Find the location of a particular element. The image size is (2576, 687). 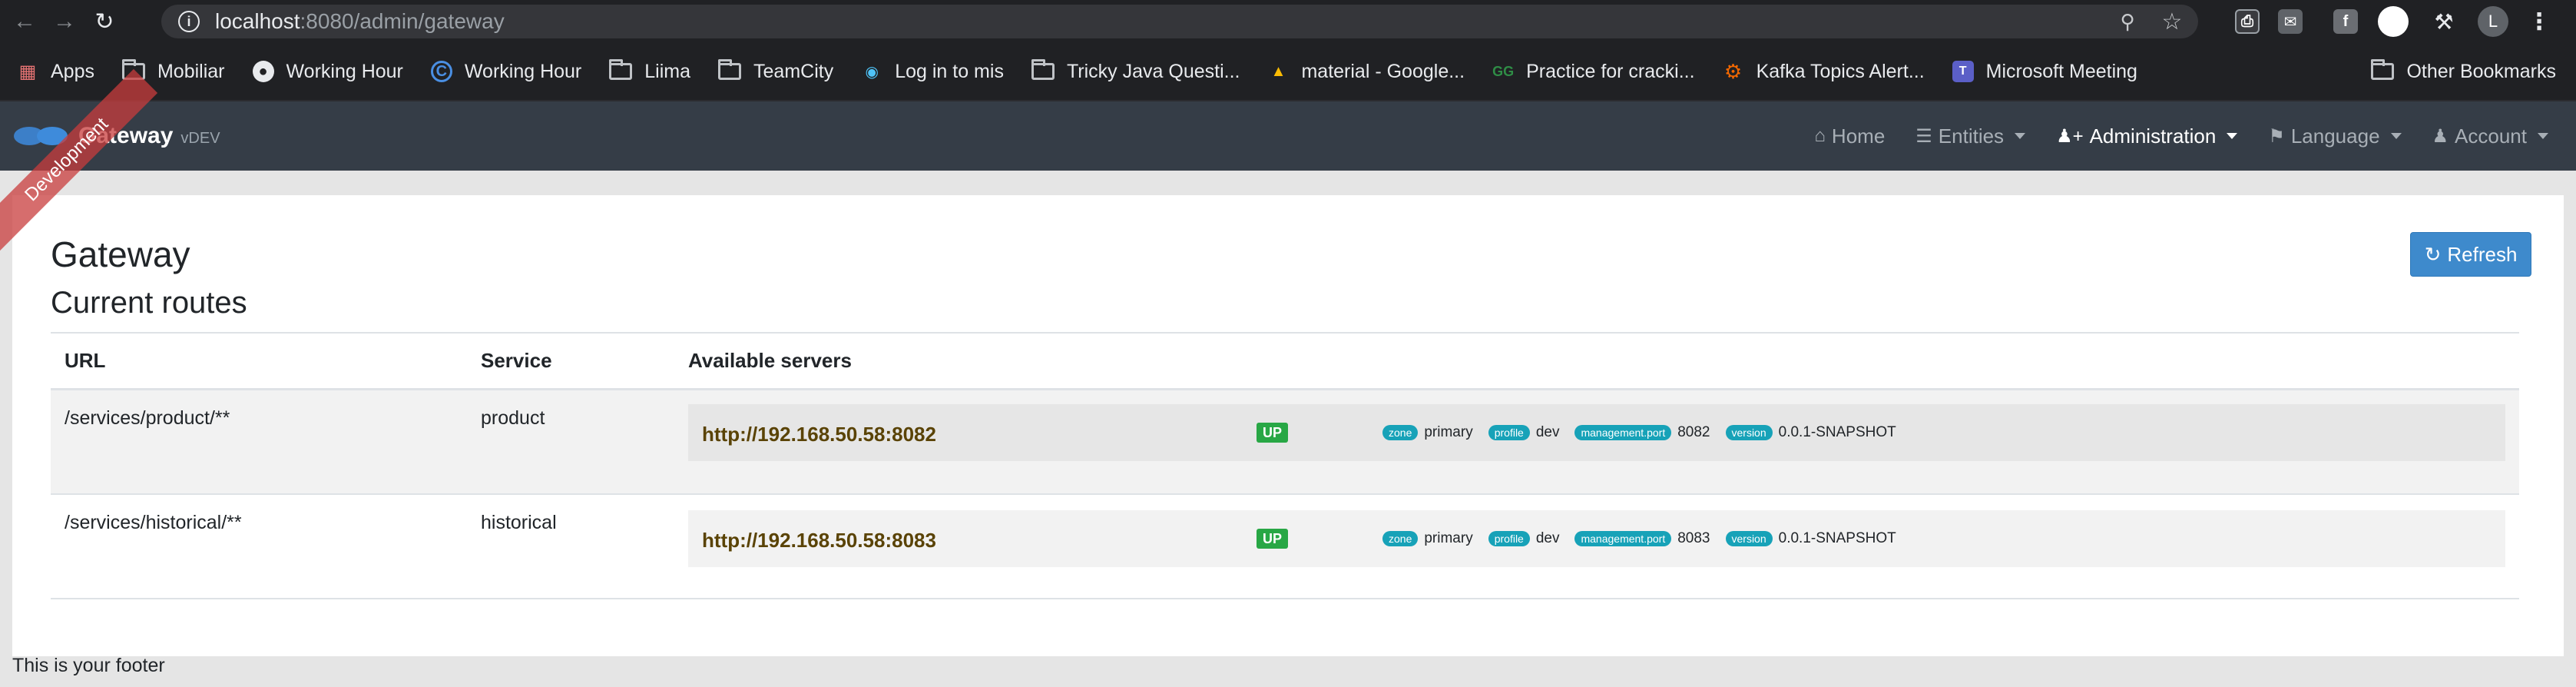

site-info-icon: i is located at coordinates (189, 21).